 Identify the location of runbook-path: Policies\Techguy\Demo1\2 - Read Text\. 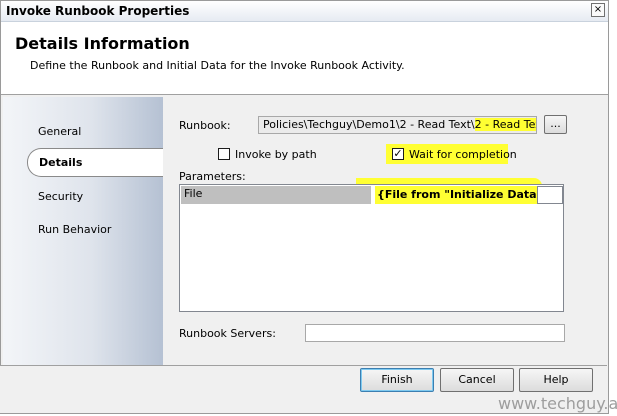
(369, 124).